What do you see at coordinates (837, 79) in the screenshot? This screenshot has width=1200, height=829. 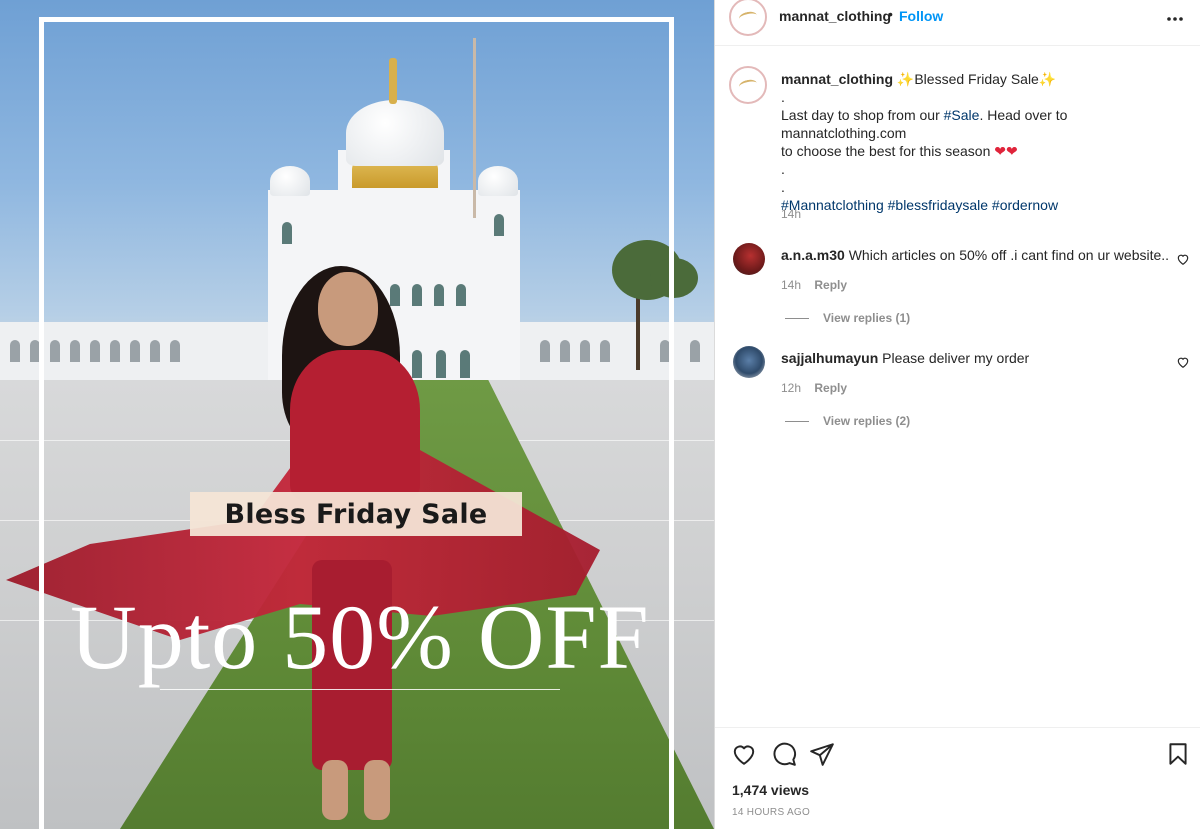 I see `caption-username: mannat_clothing` at bounding box center [837, 79].